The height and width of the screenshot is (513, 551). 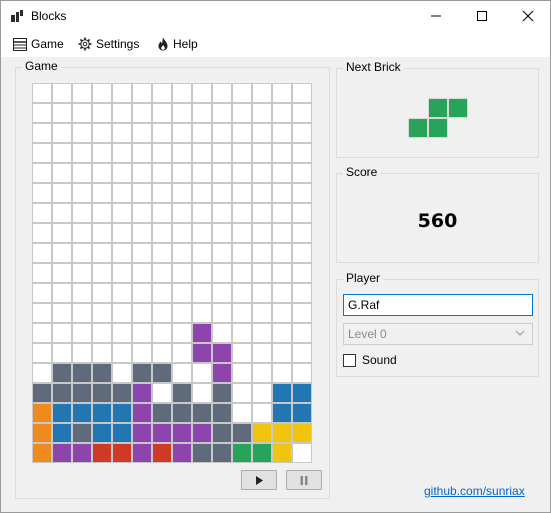 I want to click on sound-checkbox: Sound, so click(x=370, y=360).